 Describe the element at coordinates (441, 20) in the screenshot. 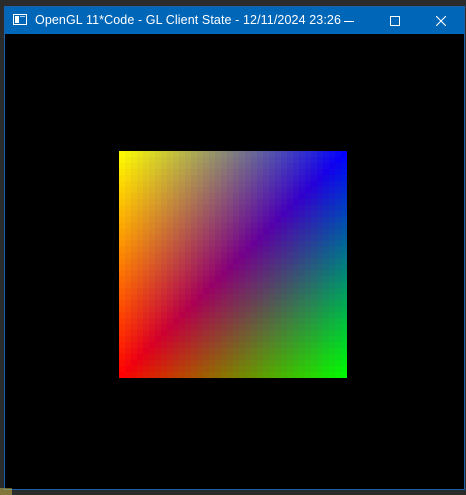

I see `close-button` at that location.